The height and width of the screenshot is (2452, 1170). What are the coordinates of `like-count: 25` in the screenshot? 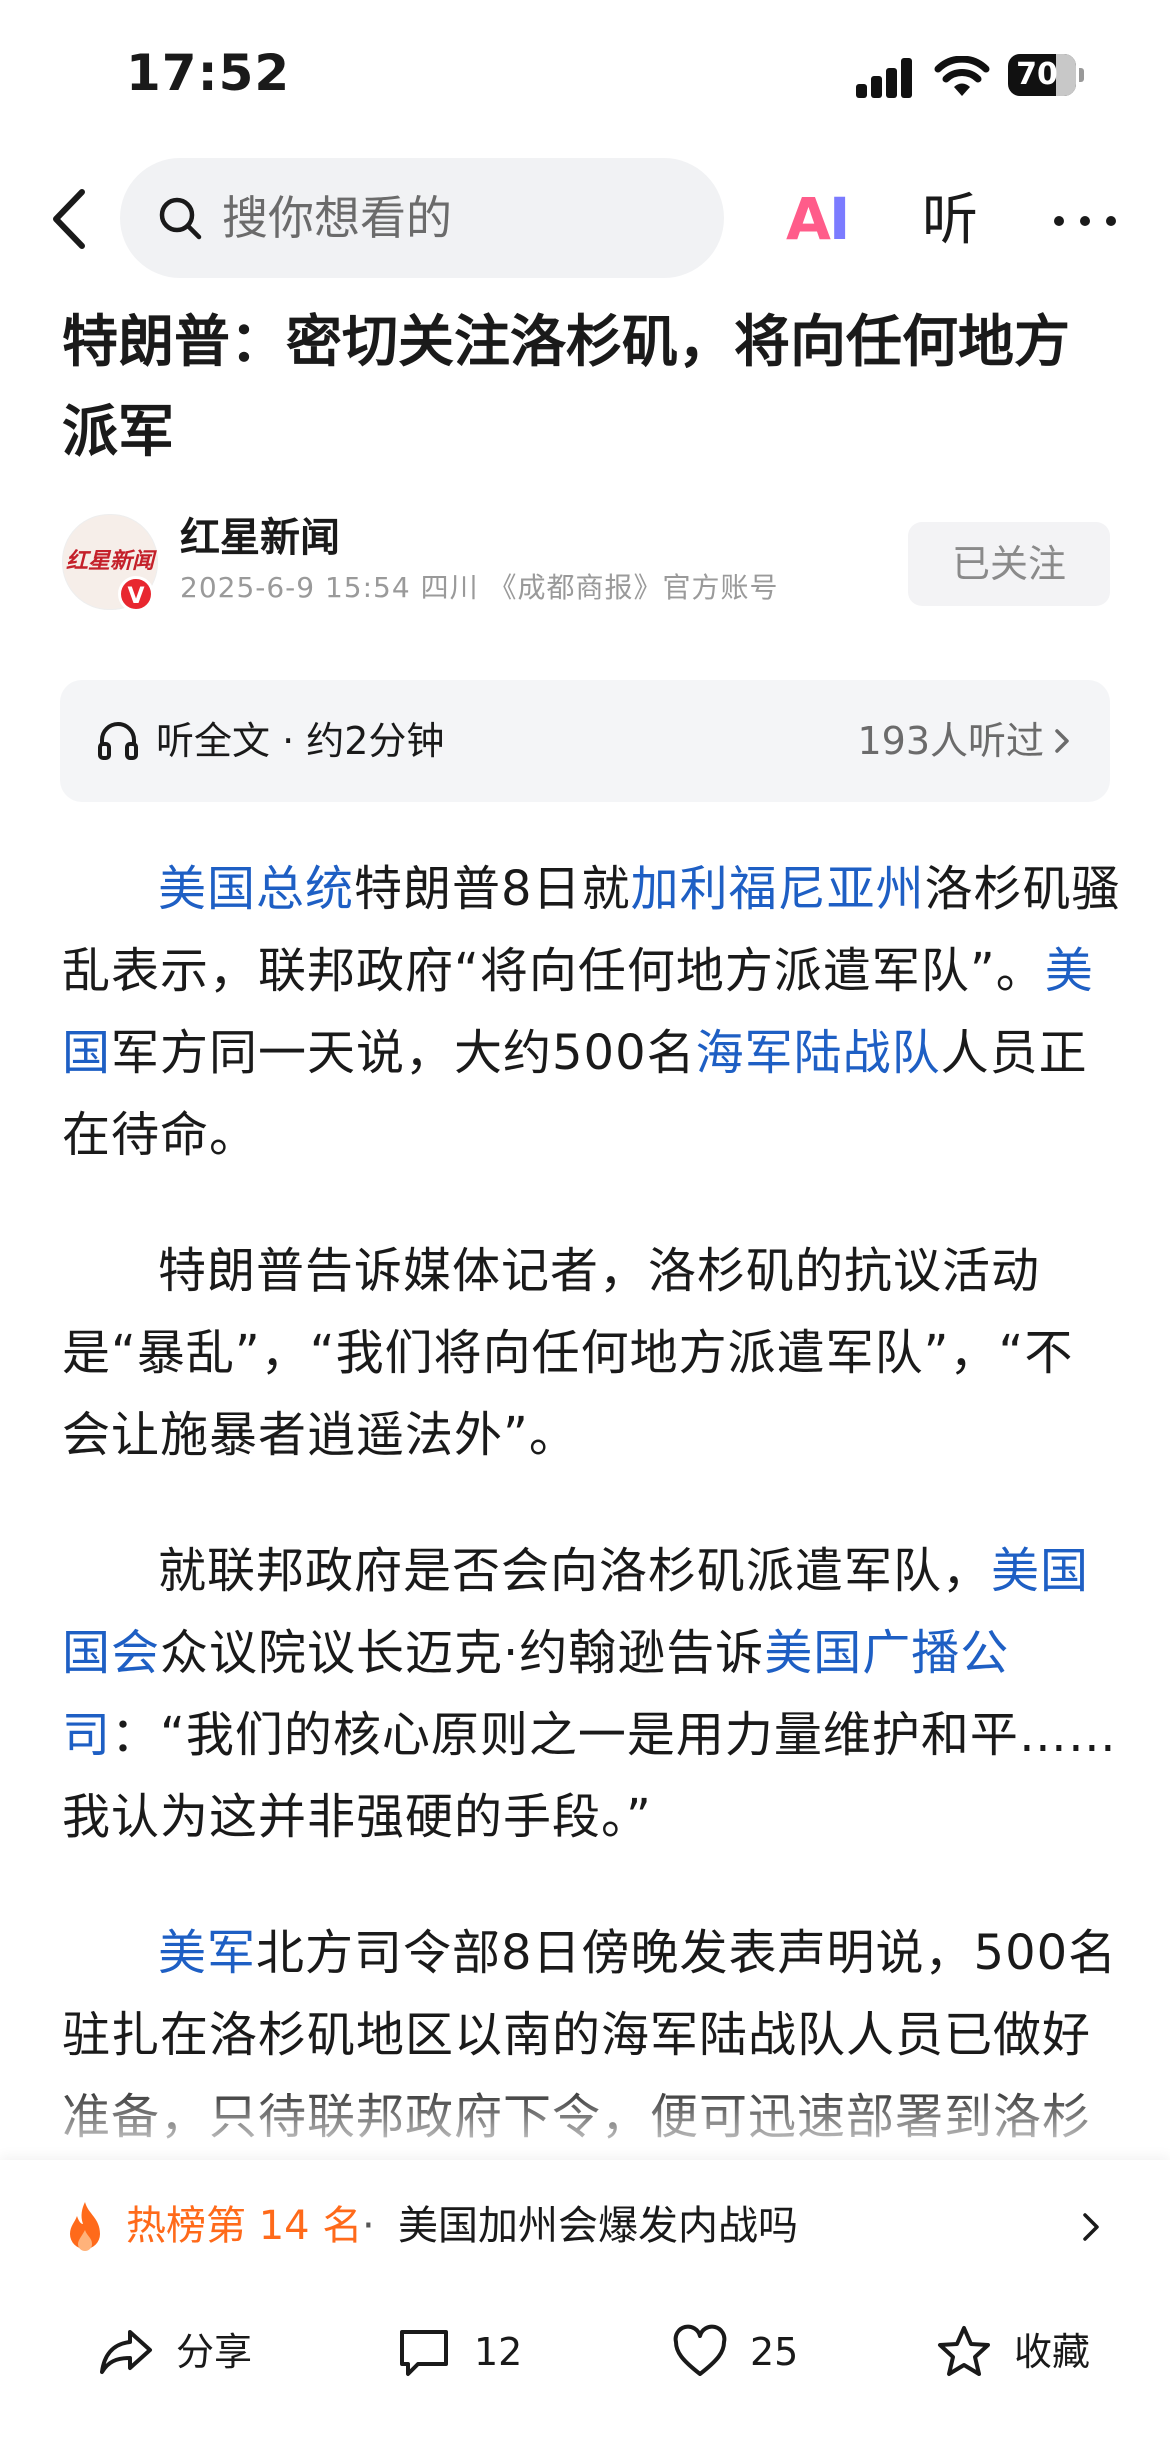 It's located at (774, 2352).